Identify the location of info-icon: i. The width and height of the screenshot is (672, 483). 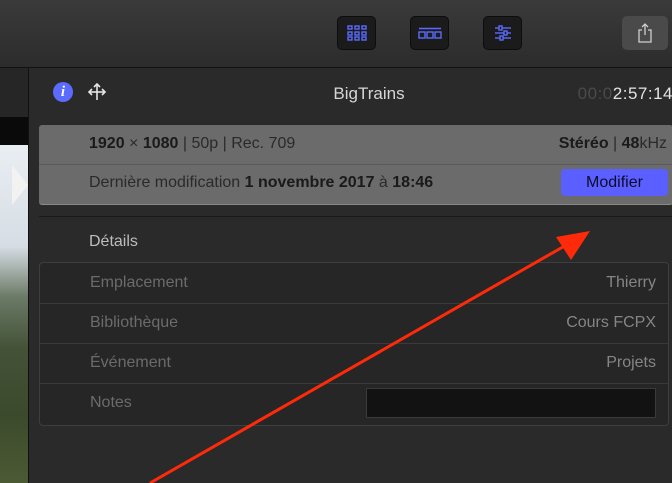
(63, 92).